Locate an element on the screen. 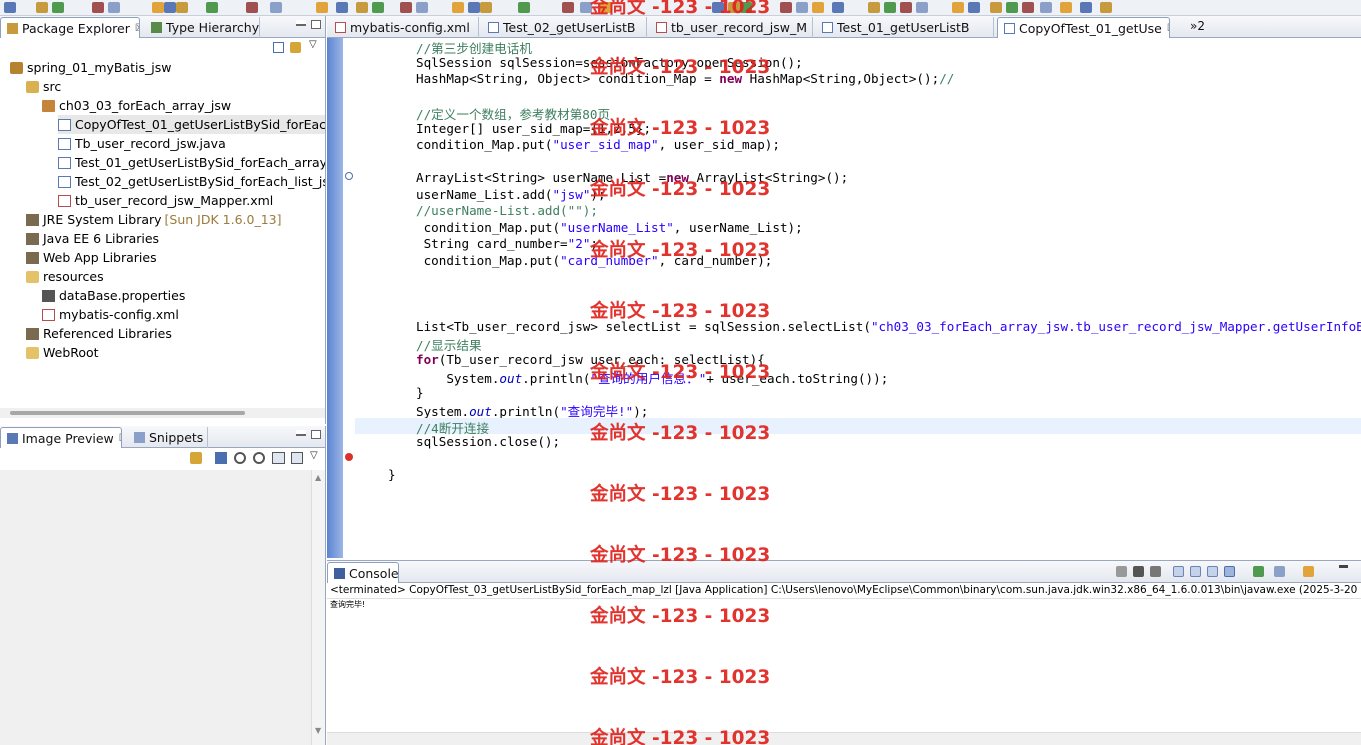 This screenshot has width=1361, height=745. code-line: //定义一个数组，参考教材第80页 is located at coordinates (482, 113).